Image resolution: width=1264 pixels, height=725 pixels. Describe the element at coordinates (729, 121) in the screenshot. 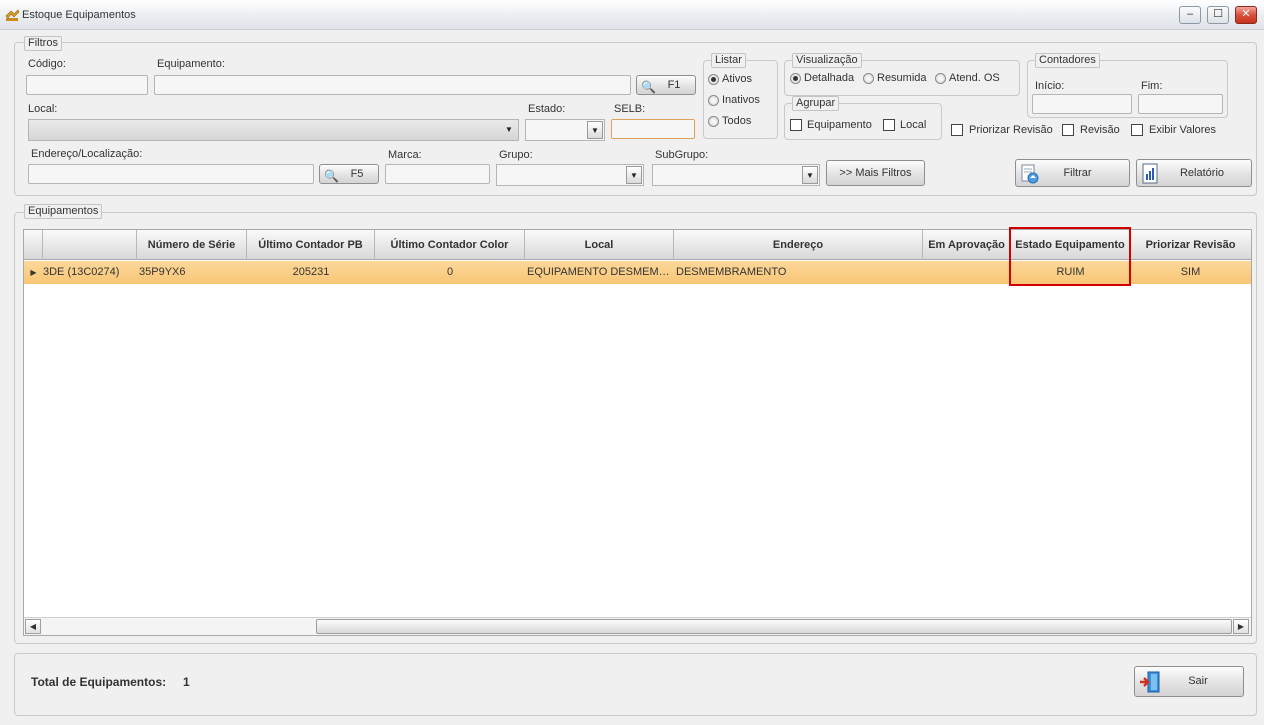

I see `radio-todos: Todos` at that location.